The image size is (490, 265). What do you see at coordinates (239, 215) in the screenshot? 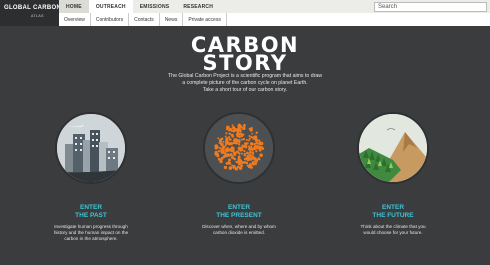
I see `section-title: THE PRESENT` at bounding box center [239, 215].